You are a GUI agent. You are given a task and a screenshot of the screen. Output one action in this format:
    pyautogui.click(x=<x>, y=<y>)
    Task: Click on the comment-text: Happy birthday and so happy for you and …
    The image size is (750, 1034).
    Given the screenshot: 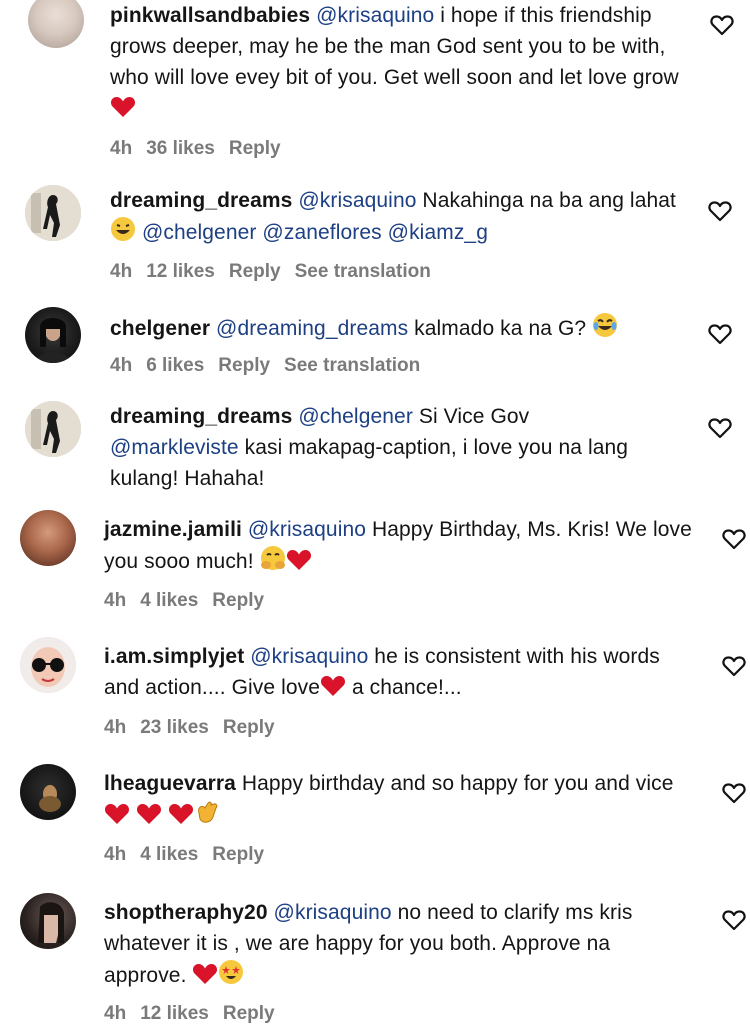 What is the action you would take?
    pyautogui.click(x=454, y=783)
    